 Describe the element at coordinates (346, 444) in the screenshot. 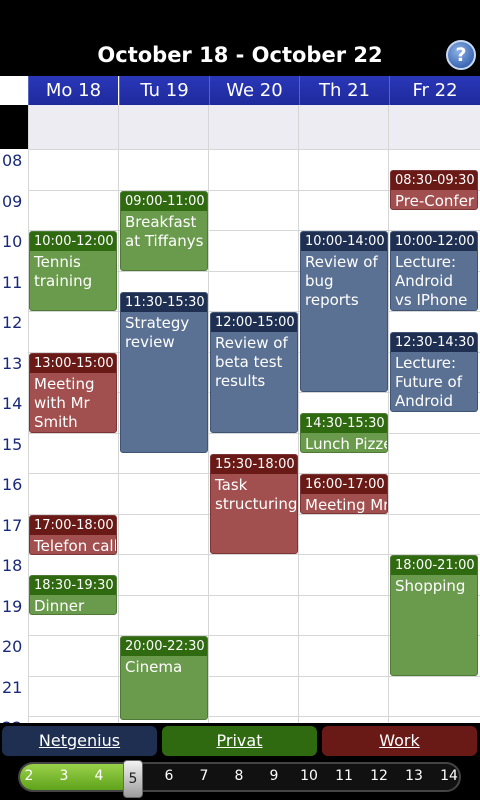

I see `event-title: Lunch Pizze` at that location.